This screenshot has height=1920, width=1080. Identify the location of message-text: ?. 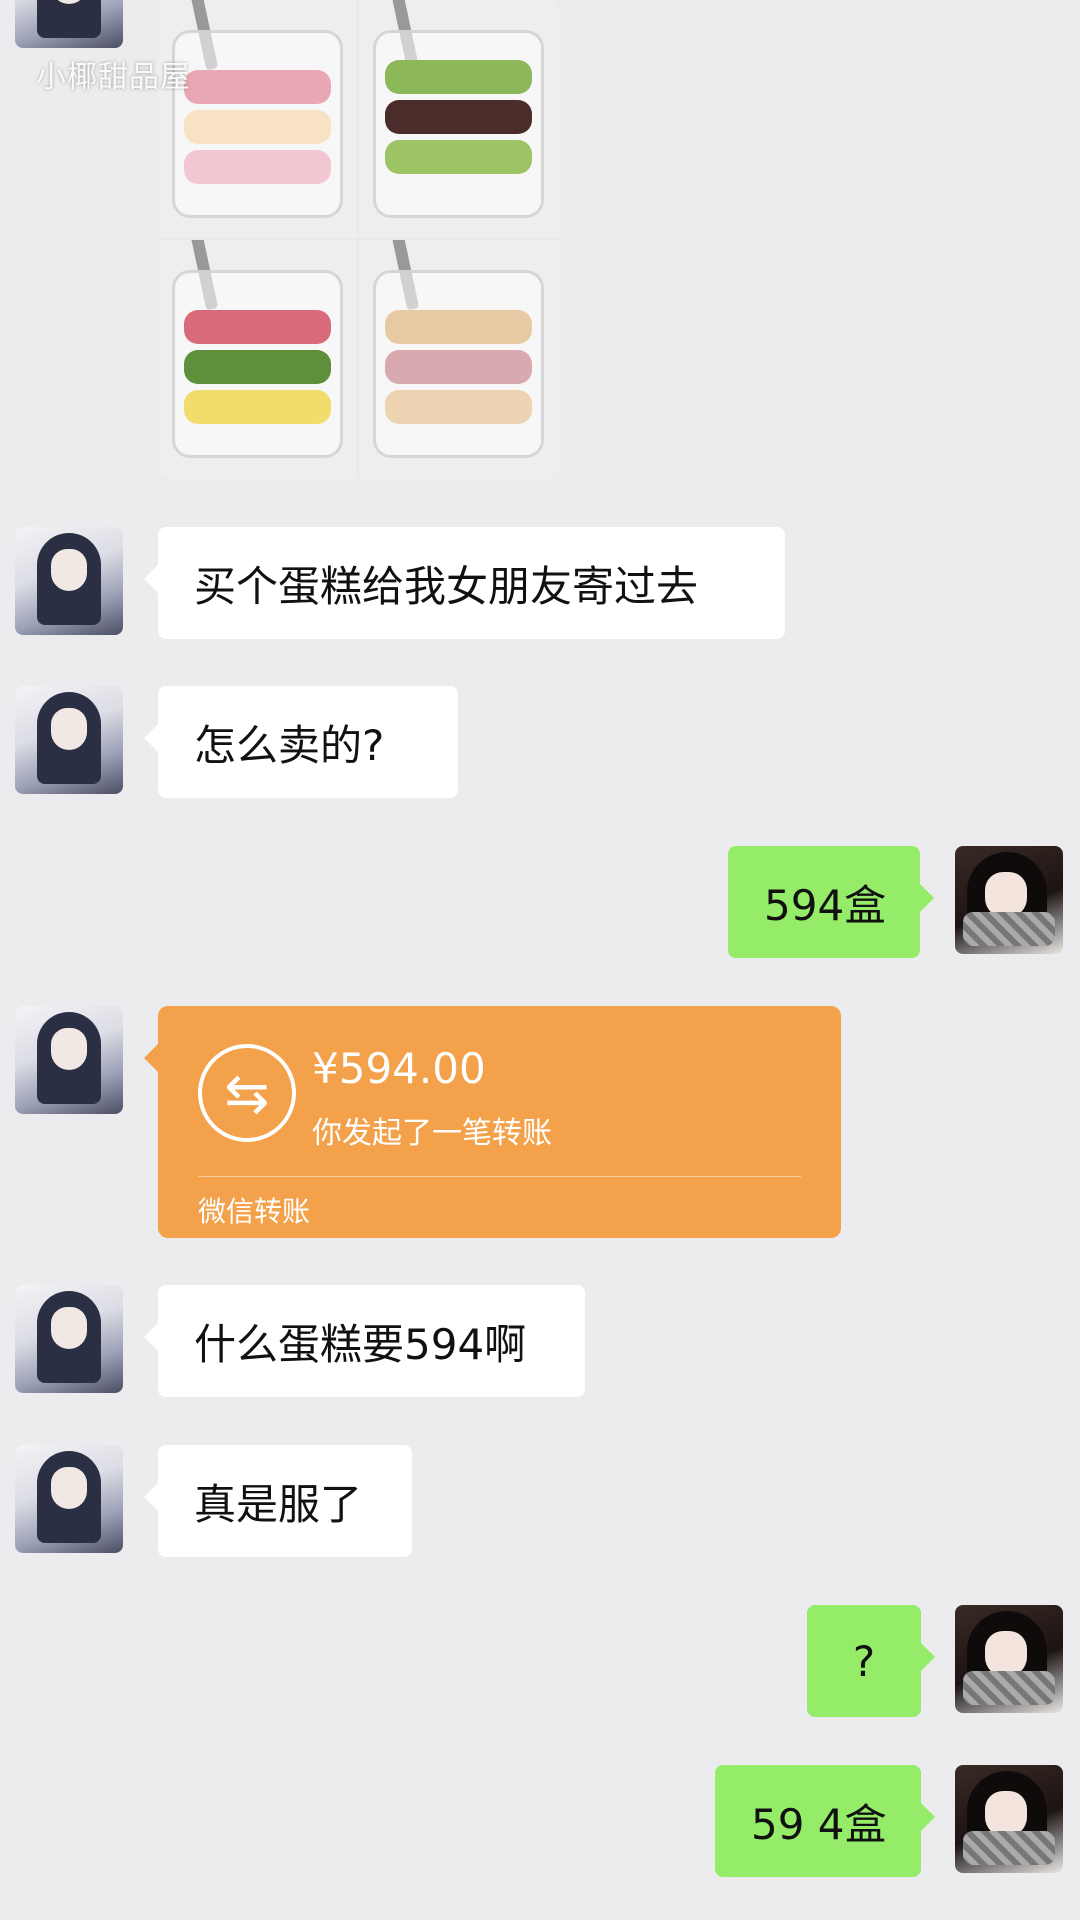
(864, 1661).